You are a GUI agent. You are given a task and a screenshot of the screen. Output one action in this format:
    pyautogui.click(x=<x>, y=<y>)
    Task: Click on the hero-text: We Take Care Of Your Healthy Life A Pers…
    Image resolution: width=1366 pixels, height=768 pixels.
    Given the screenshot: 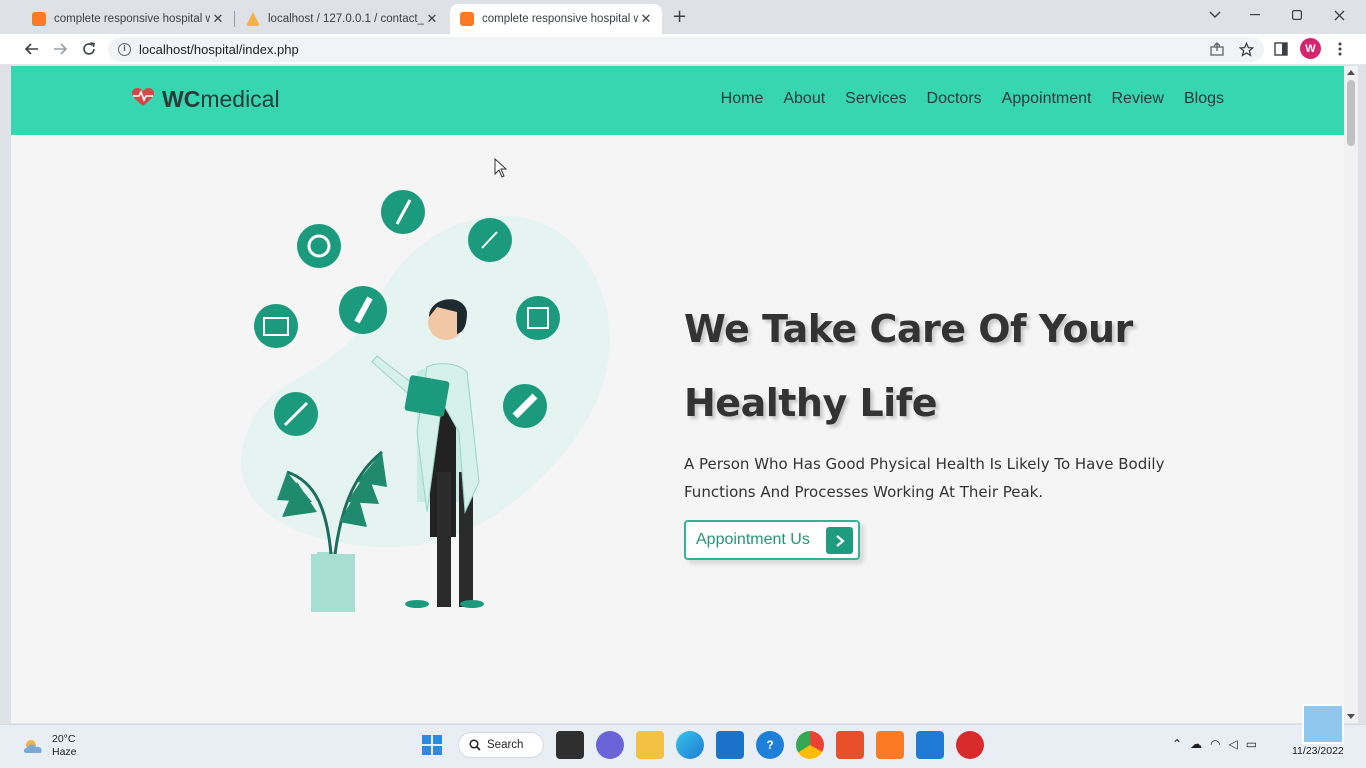 What is the action you would take?
    pyautogui.click(x=964, y=399)
    